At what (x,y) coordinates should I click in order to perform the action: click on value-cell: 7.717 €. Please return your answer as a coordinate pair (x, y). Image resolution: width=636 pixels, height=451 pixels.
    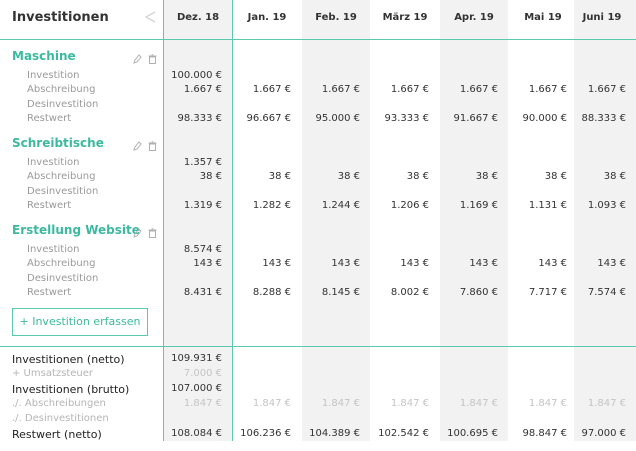
    Looking at the image, I should click on (547, 292).